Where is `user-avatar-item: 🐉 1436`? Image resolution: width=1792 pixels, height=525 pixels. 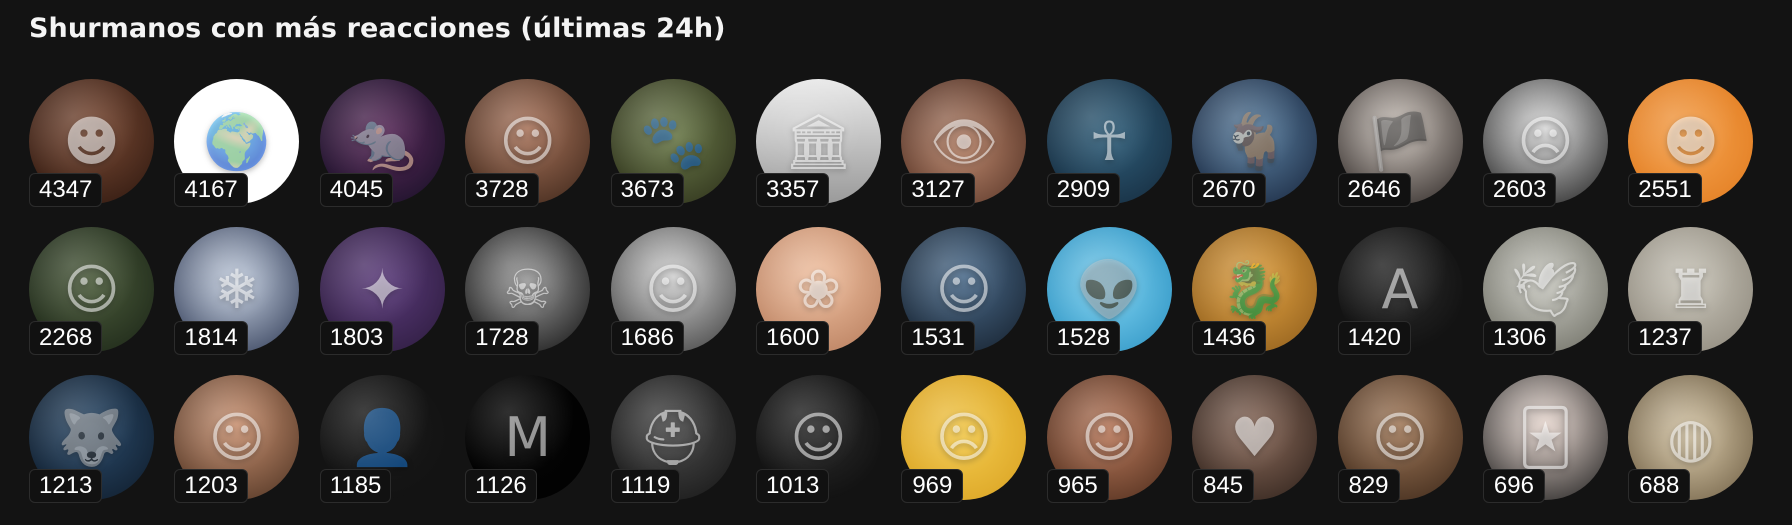 user-avatar-item: 🐉 1436 is located at coordinates (1255, 291).